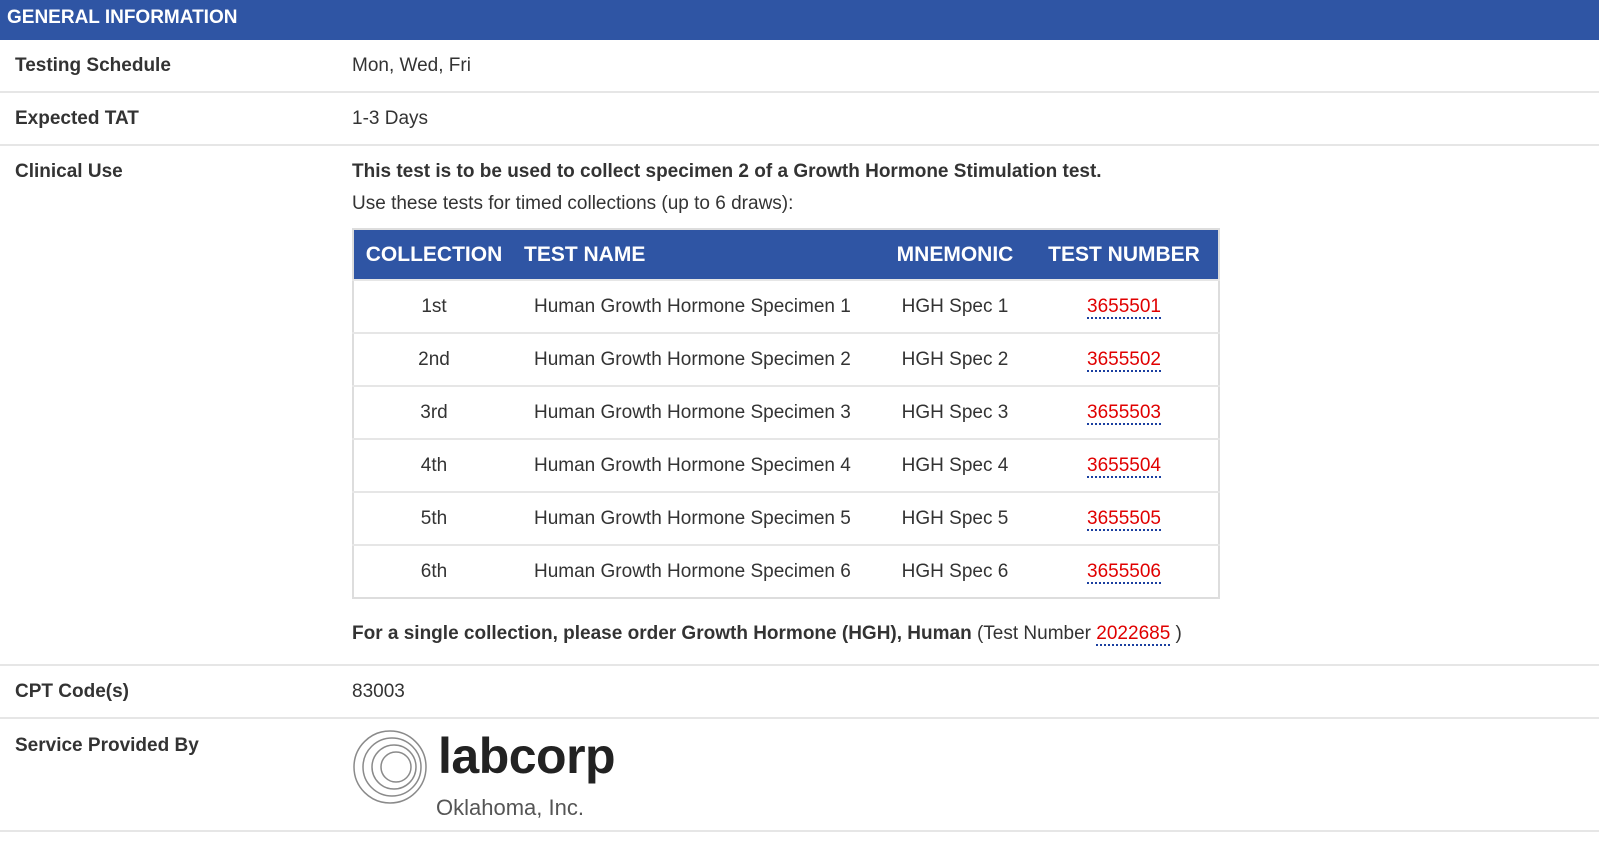 The image size is (1599, 848). I want to click on single-collection-suffix: ), so click(1176, 633).